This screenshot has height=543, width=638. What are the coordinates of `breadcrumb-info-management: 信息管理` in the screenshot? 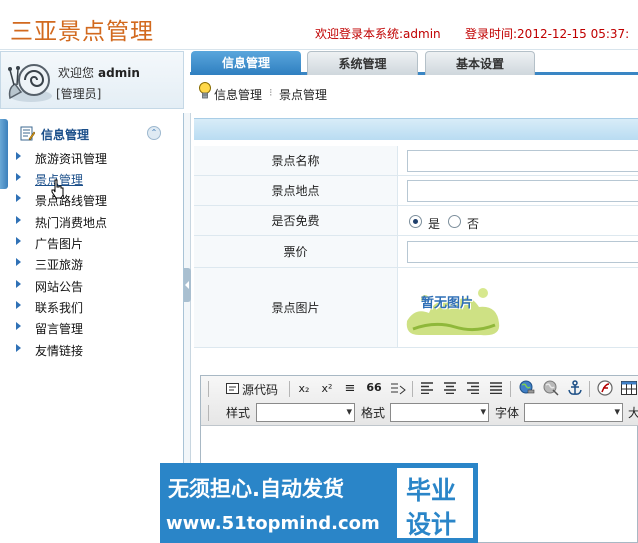 It's located at (238, 94).